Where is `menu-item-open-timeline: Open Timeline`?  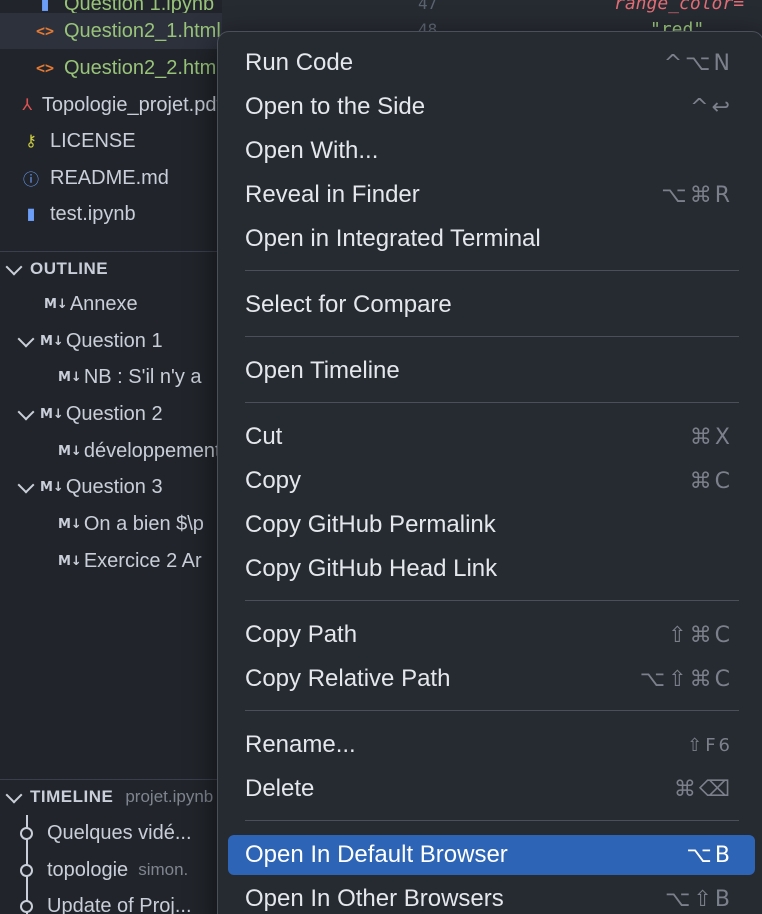
menu-item-open-timeline: Open Timeline is located at coordinates (491, 371).